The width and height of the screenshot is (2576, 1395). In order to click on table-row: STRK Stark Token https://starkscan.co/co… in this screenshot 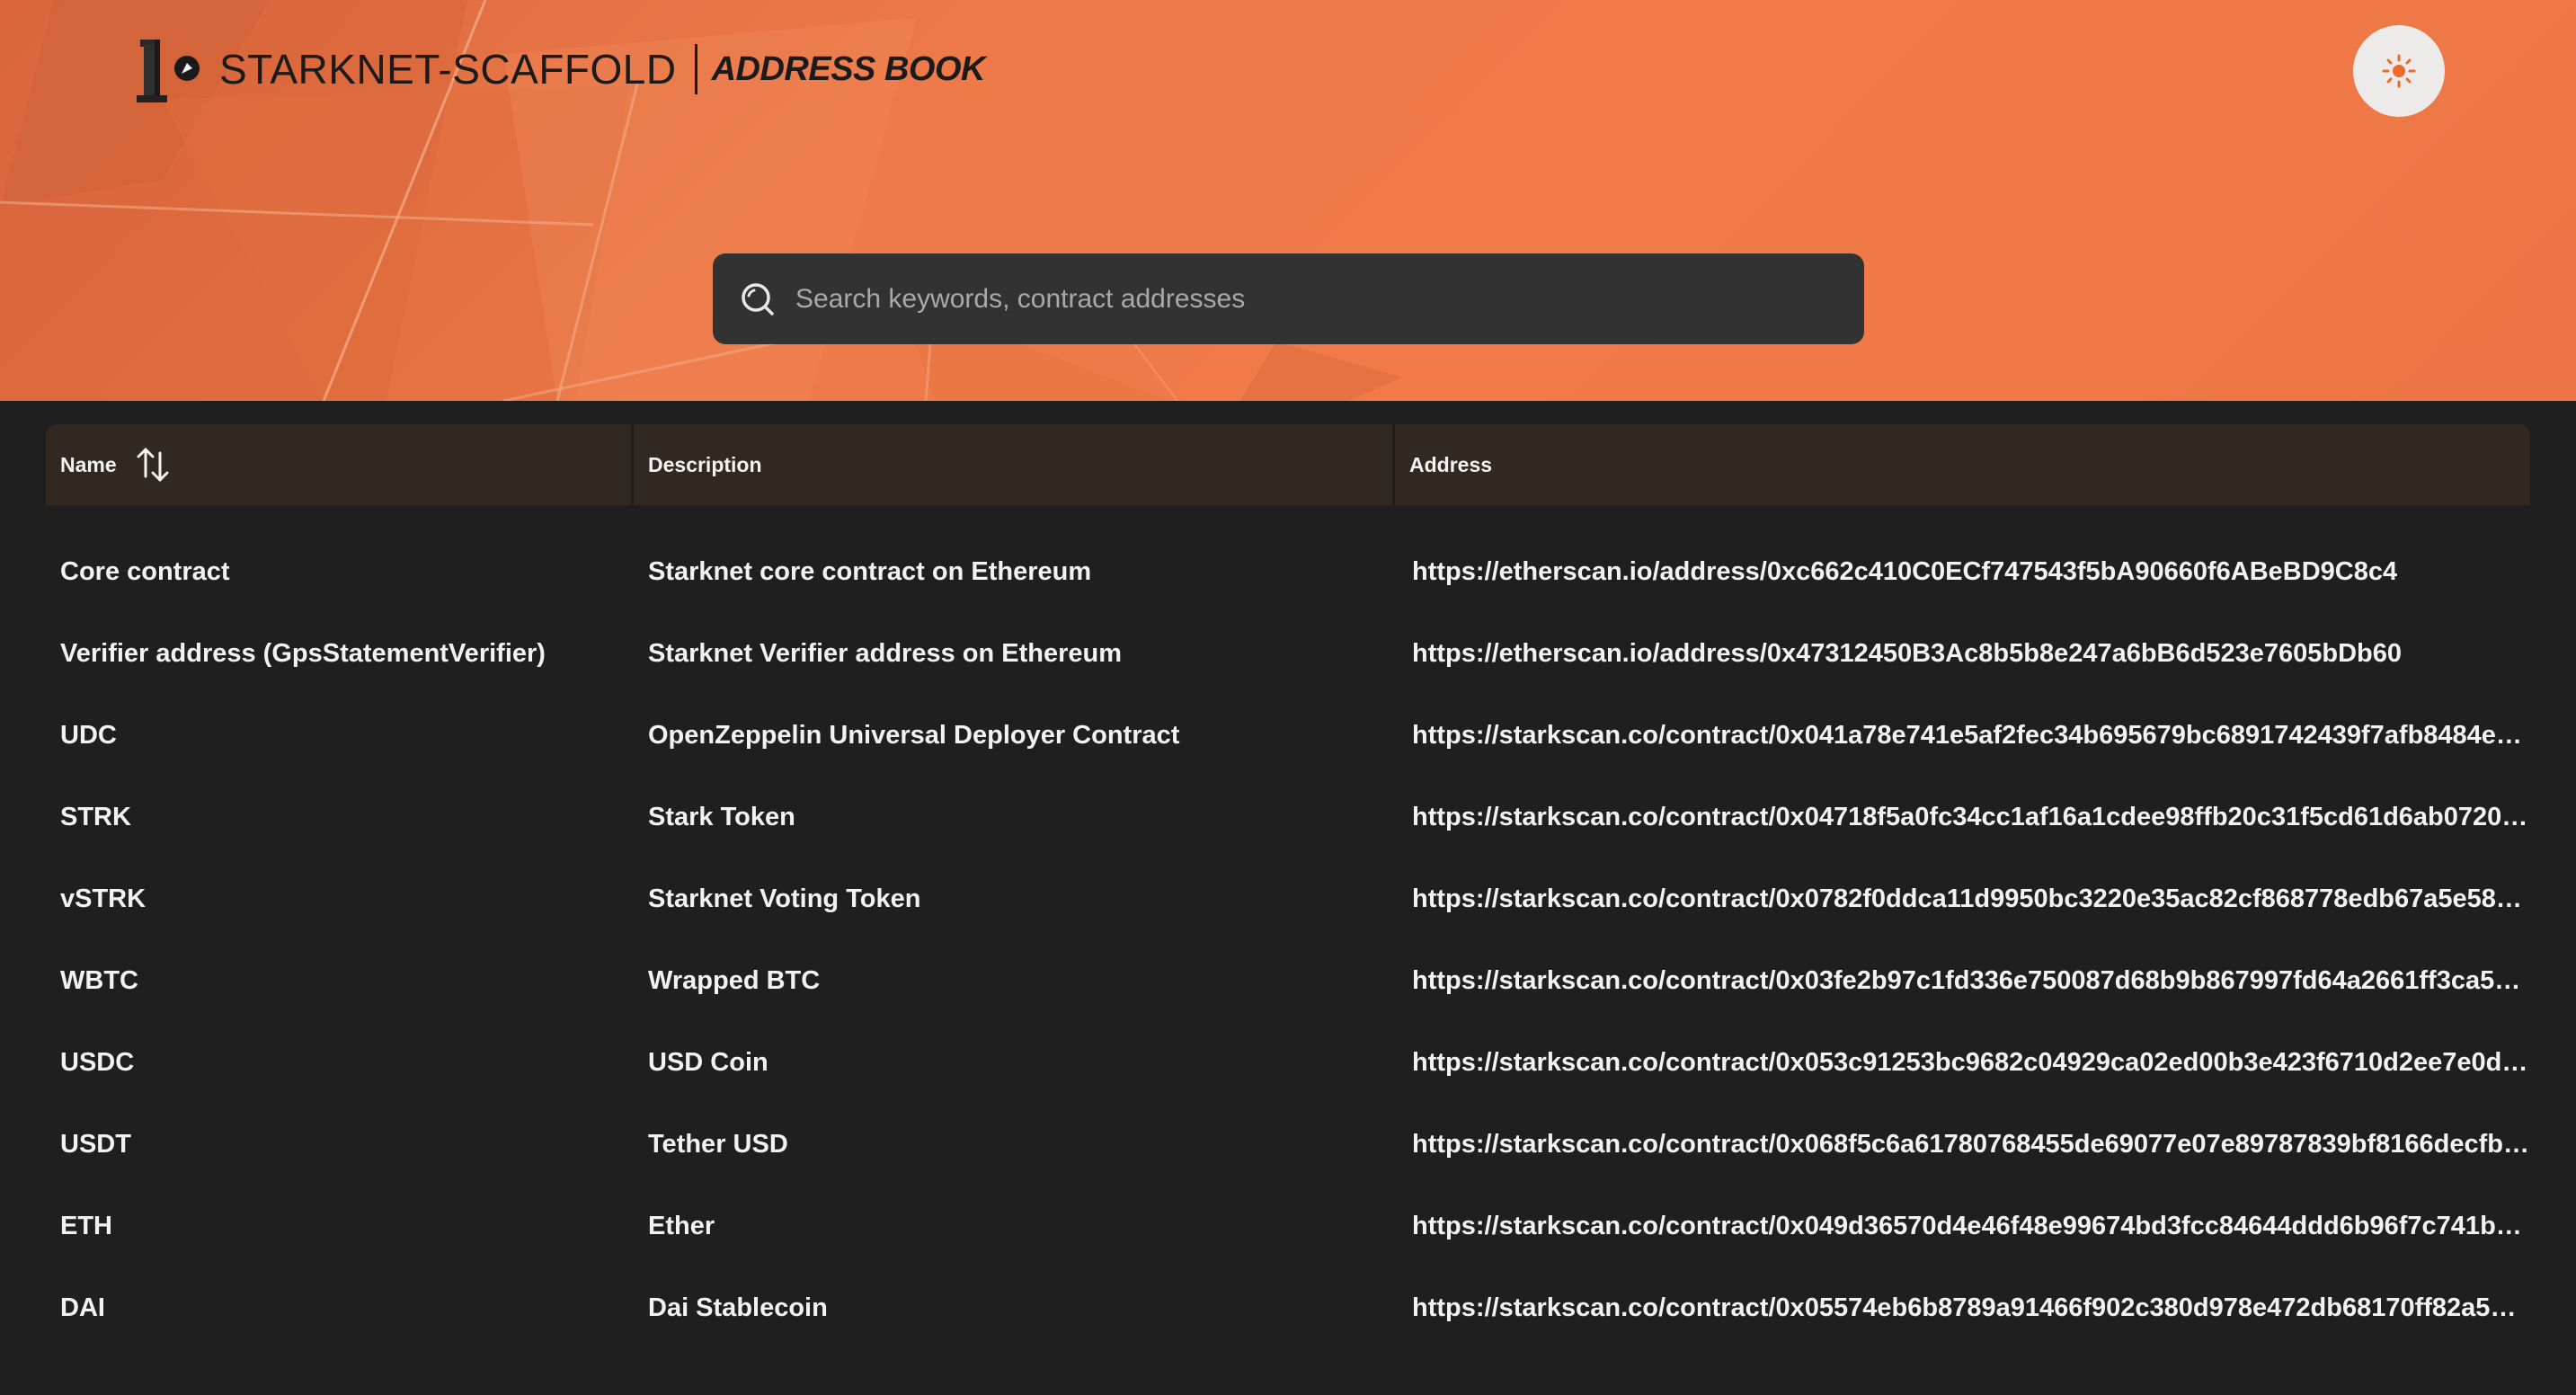, I will do `click(1288, 817)`.